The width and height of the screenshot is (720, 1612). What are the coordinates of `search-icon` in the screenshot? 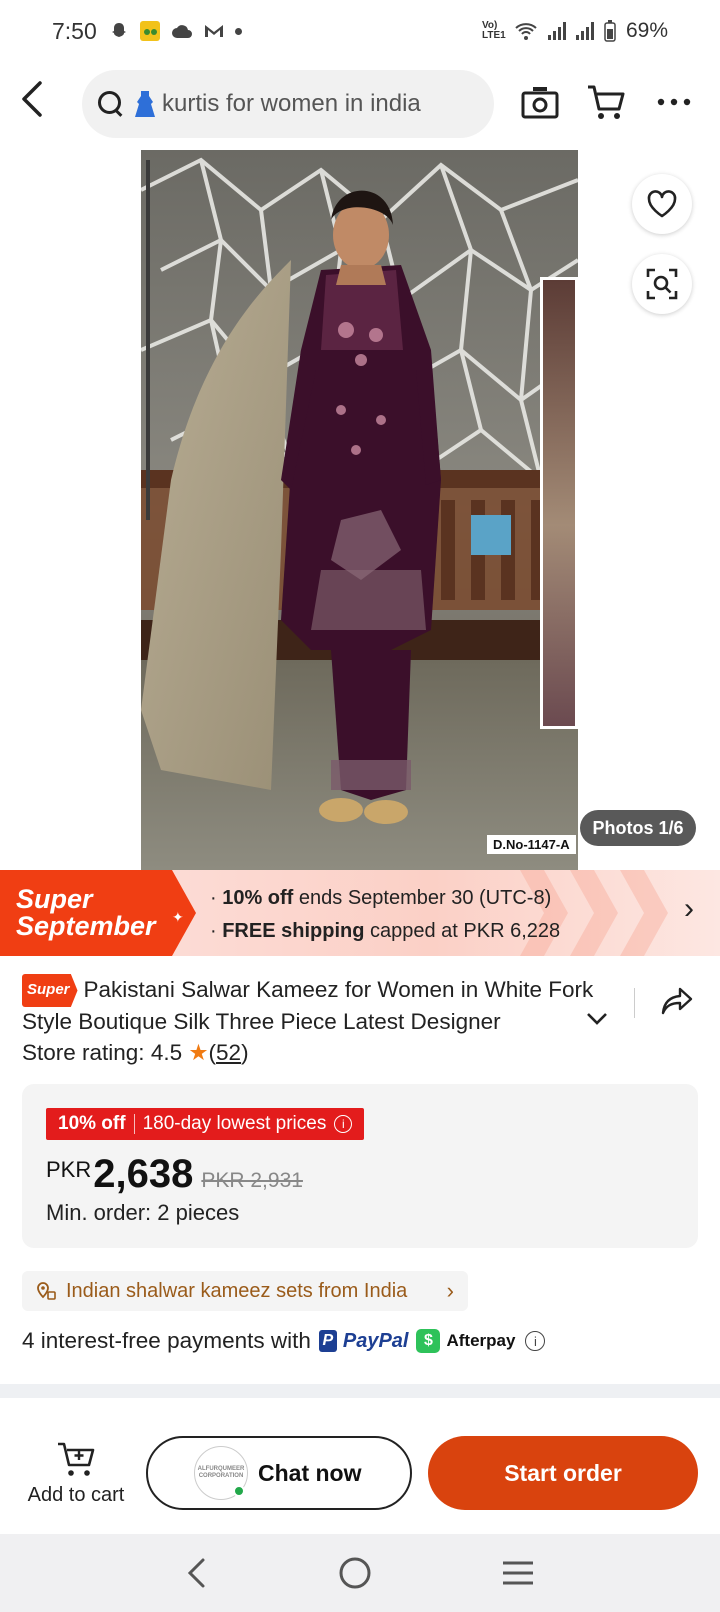 It's located at (111, 104).